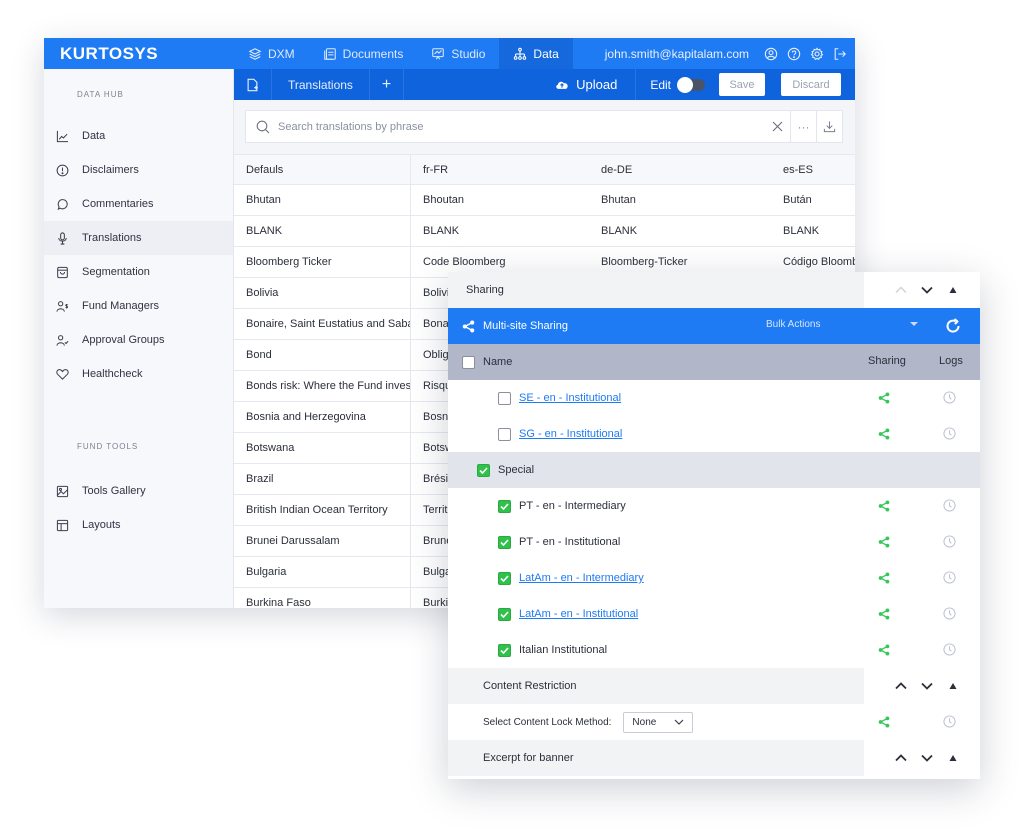  I want to click on check-icon, so click(483, 470).